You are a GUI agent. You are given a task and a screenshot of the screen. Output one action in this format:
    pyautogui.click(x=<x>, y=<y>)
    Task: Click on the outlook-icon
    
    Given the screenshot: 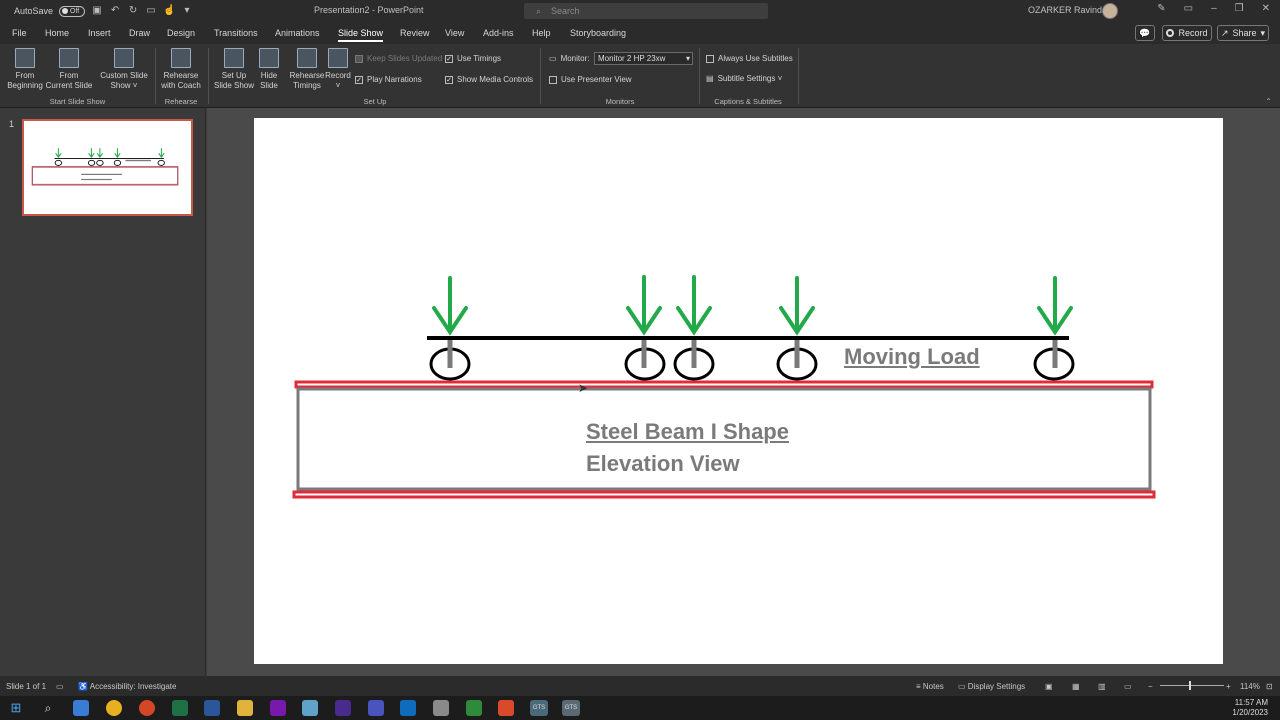 What is the action you would take?
    pyautogui.click(x=408, y=708)
    